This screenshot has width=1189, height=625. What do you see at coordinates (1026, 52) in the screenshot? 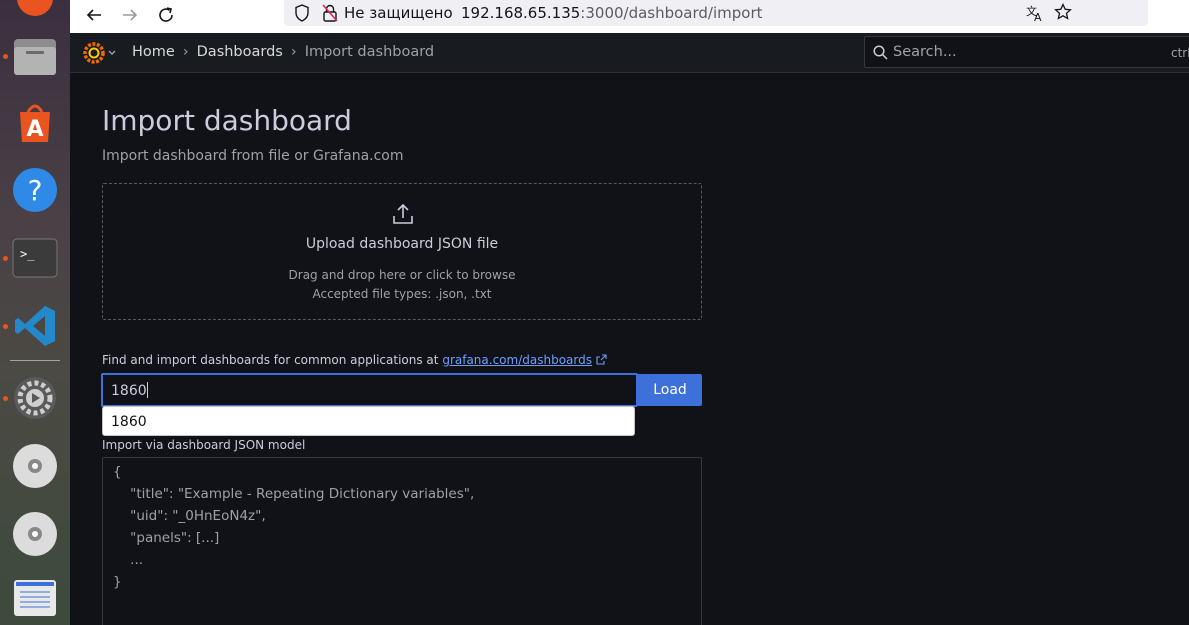
I see `search-input: Search... ctrl` at bounding box center [1026, 52].